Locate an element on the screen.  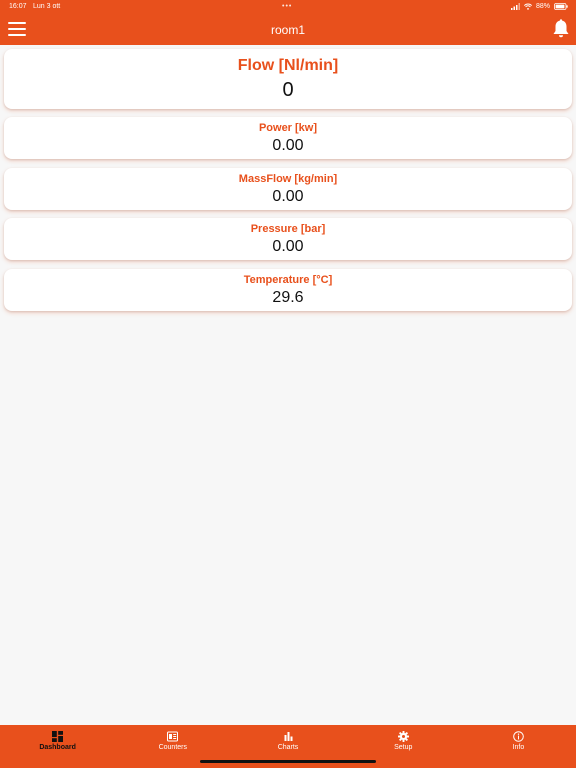
flow-card: Flow [Nl/min] 0 is located at coordinates (288, 79).